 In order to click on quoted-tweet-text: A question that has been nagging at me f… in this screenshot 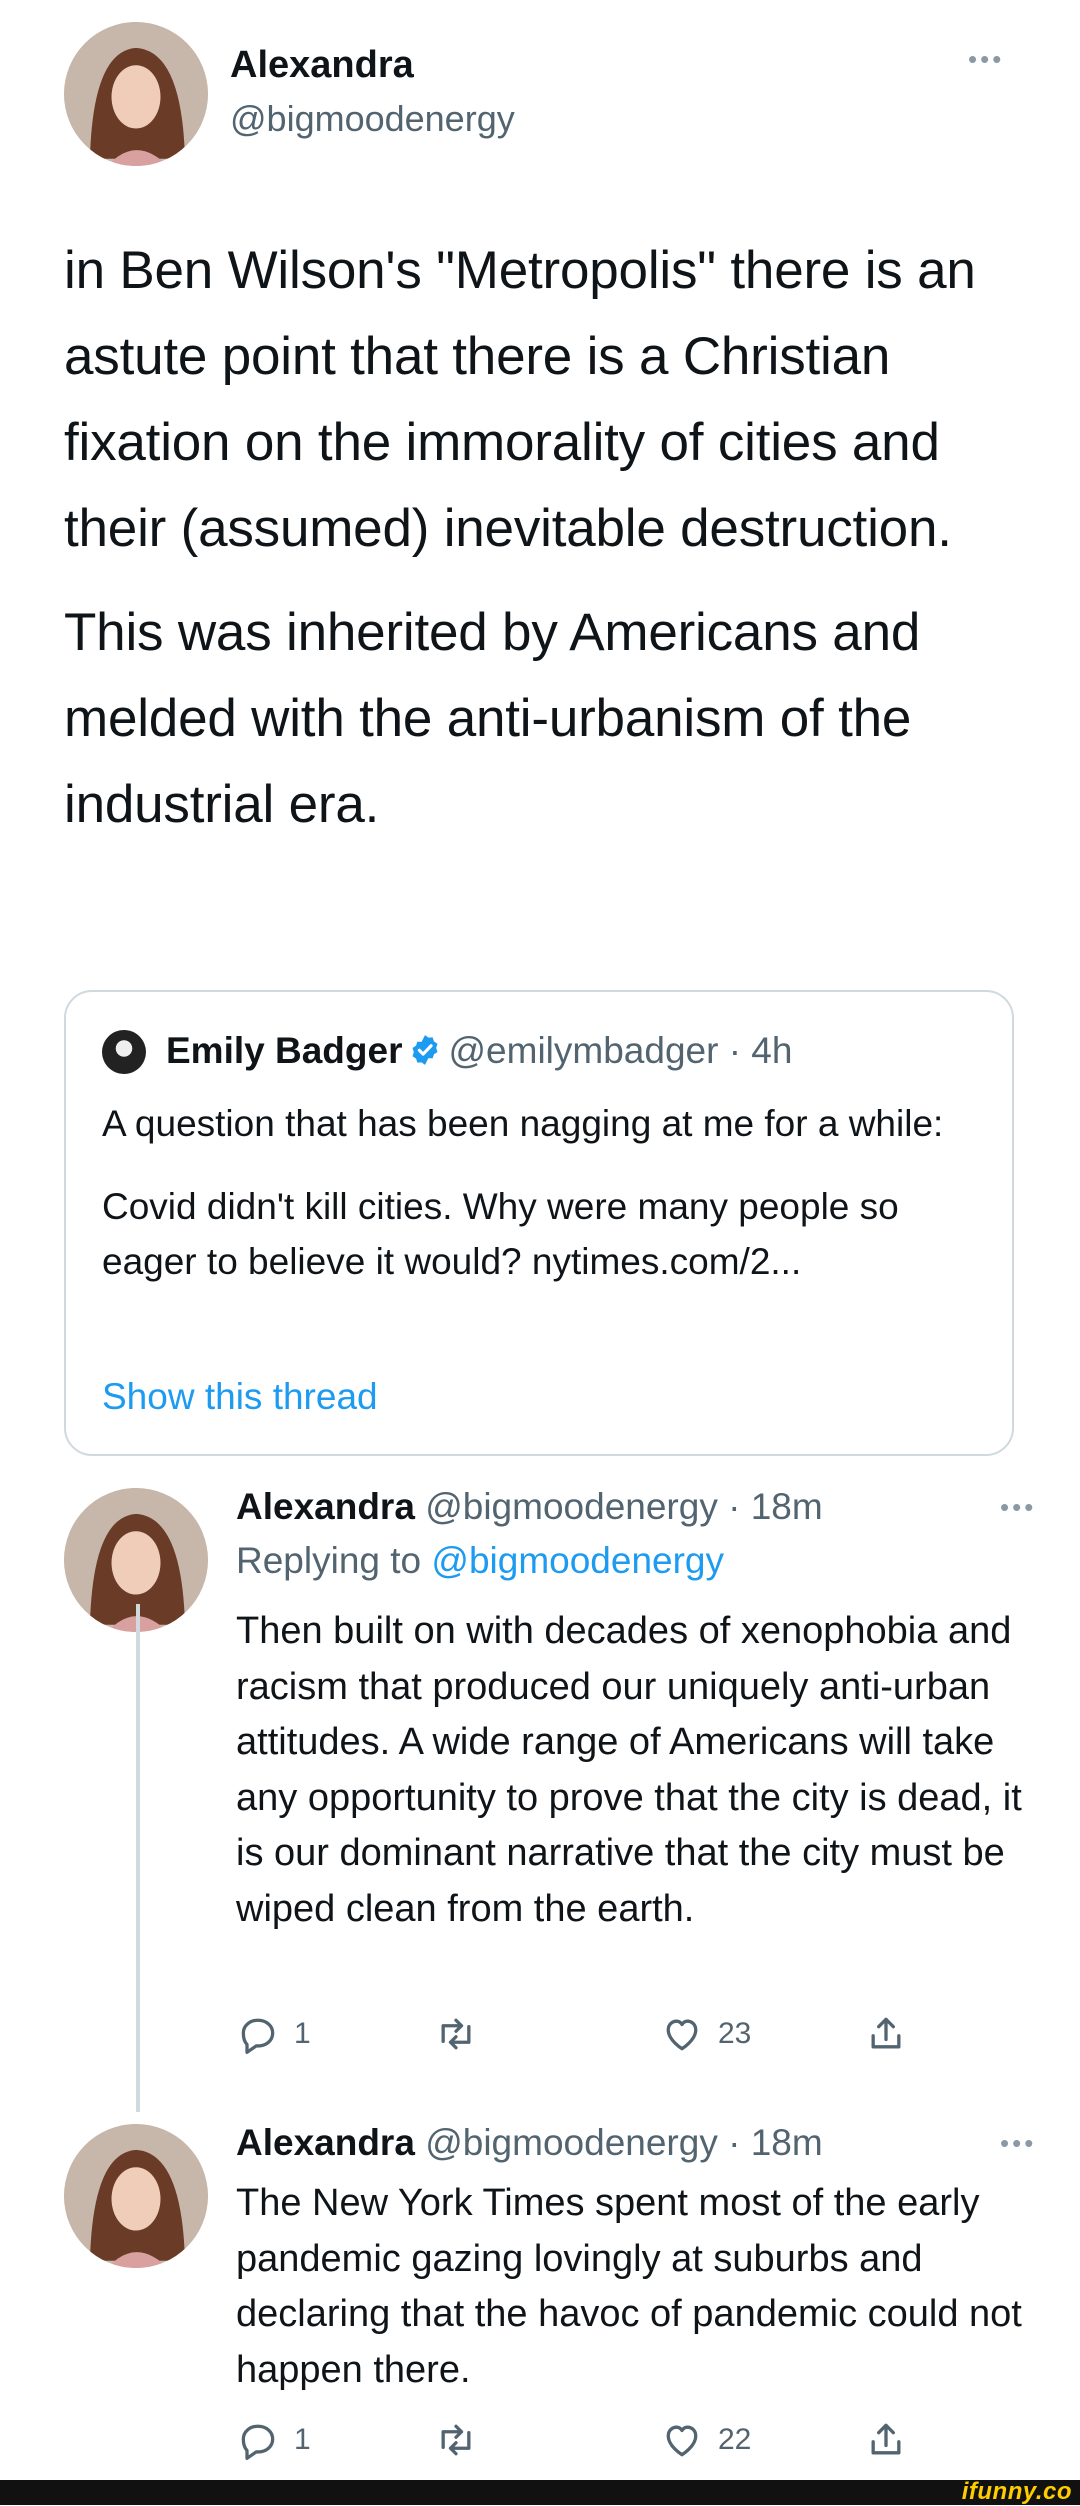, I will do `click(542, 1206)`.